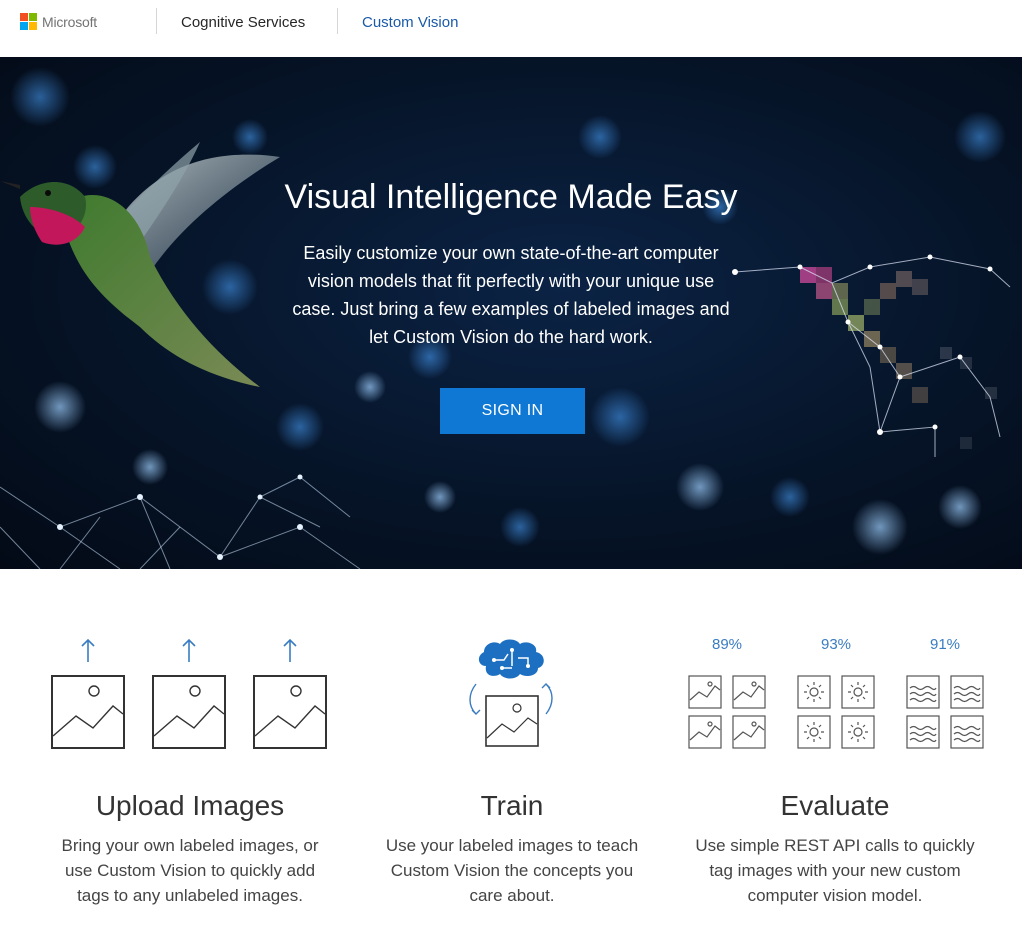 The width and height of the screenshot is (1022, 931). I want to click on feature-desc-line: use Custom Vision to quickly add, so click(190, 870).